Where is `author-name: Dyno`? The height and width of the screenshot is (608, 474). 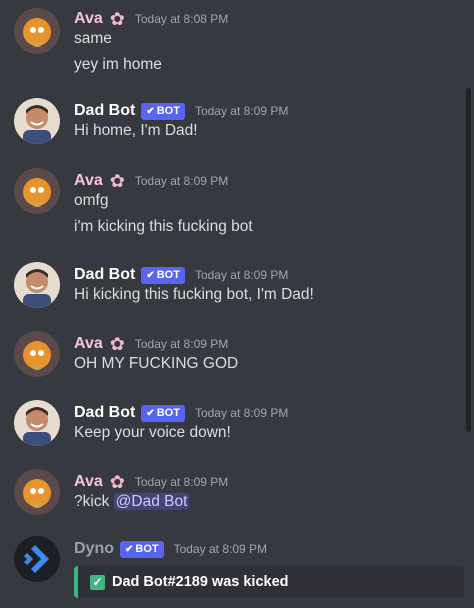
author-name: Dyno is located at coordinates (94, 549).